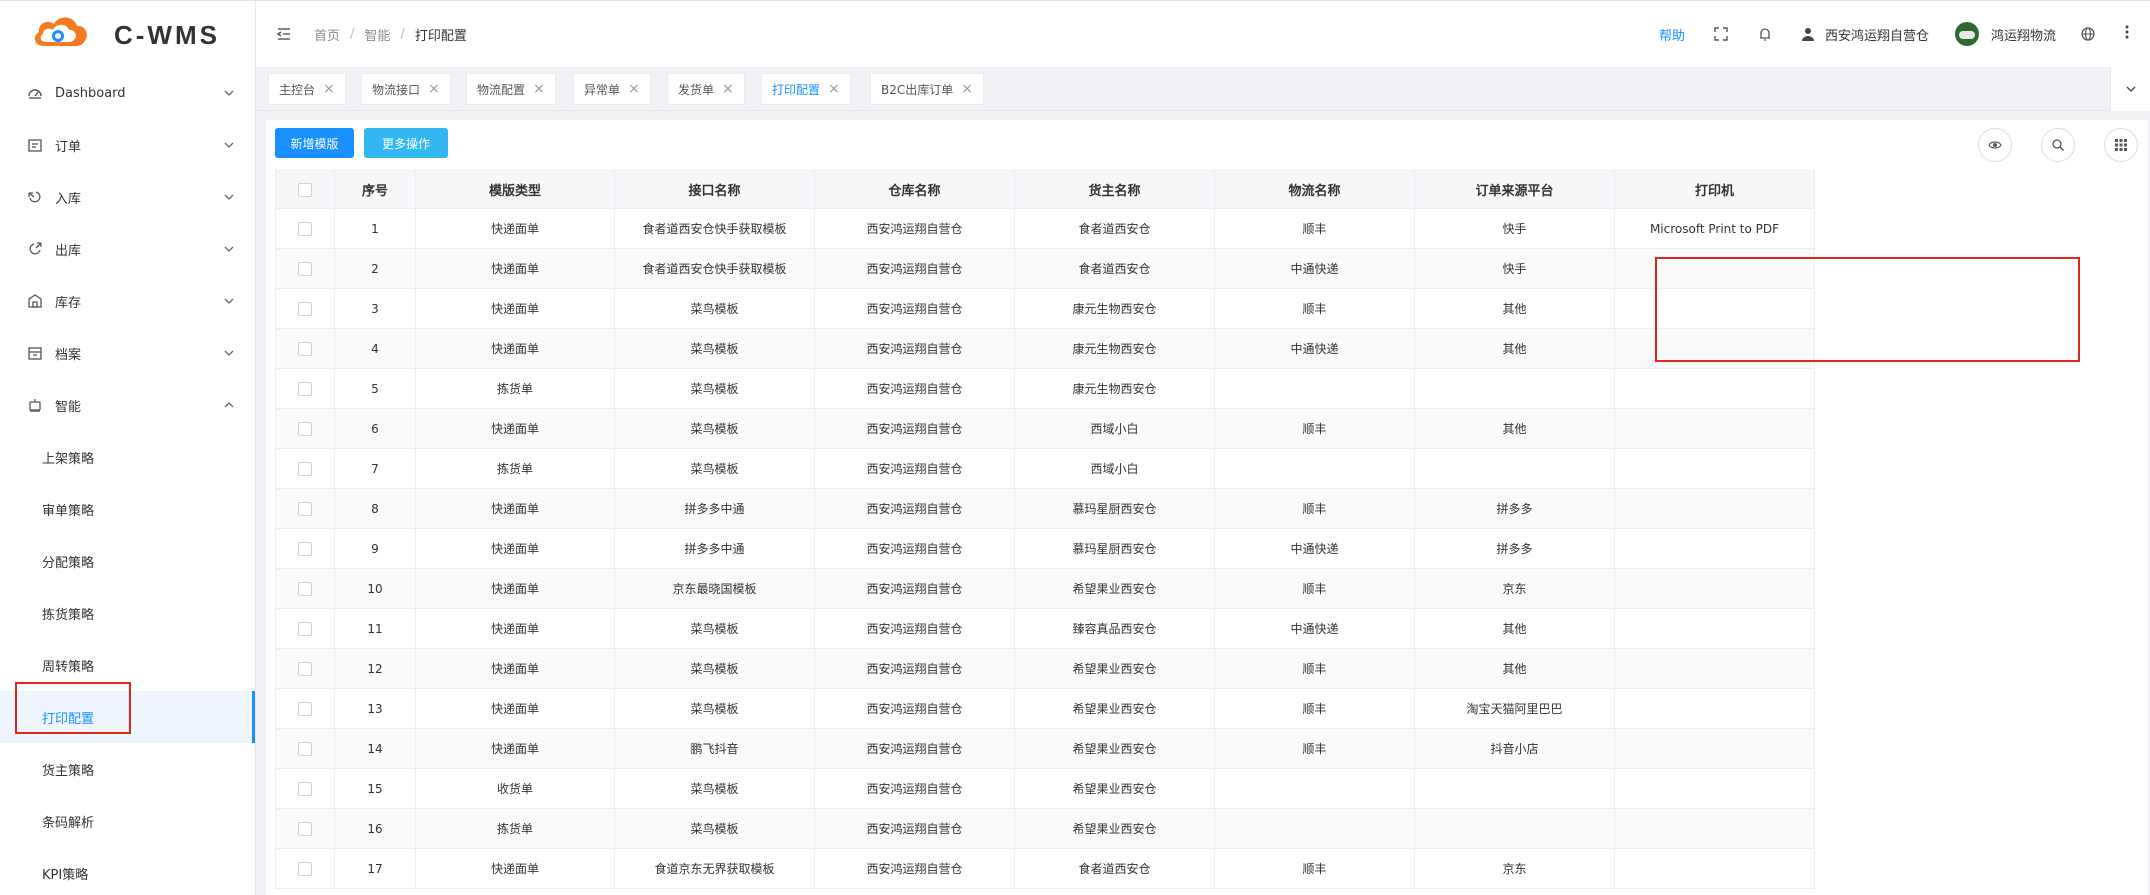 The image size is (2150, 895). What do you see at coordinates (327, 34) in the screenshot?
I see `breadcrumb-home: 首页` at bounding box center [327, 34].